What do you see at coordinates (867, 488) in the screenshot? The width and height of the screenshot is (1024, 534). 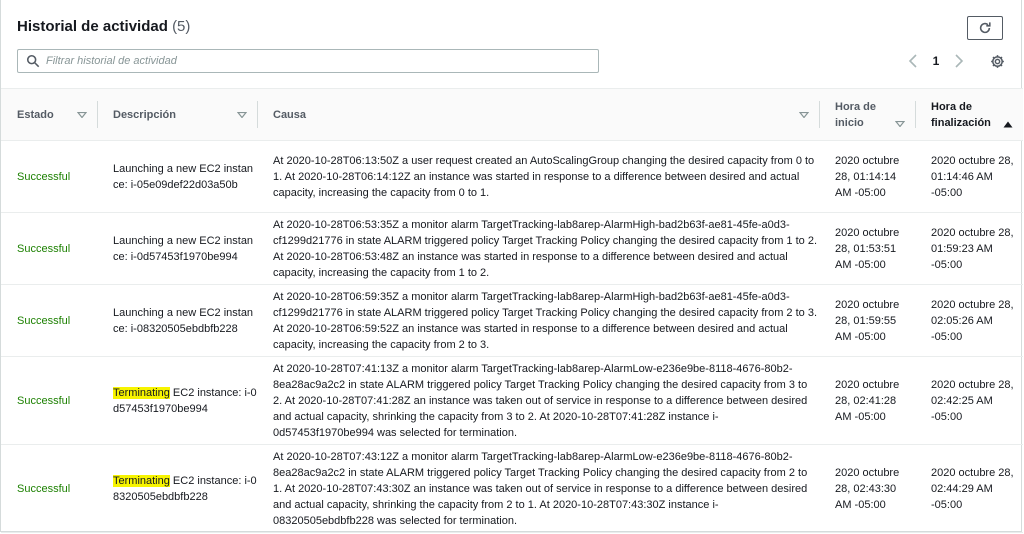 I see `start-time-cell: 2020 octubre 28, 02:43:30 AM -05:00` at bounding box center [867, 488].